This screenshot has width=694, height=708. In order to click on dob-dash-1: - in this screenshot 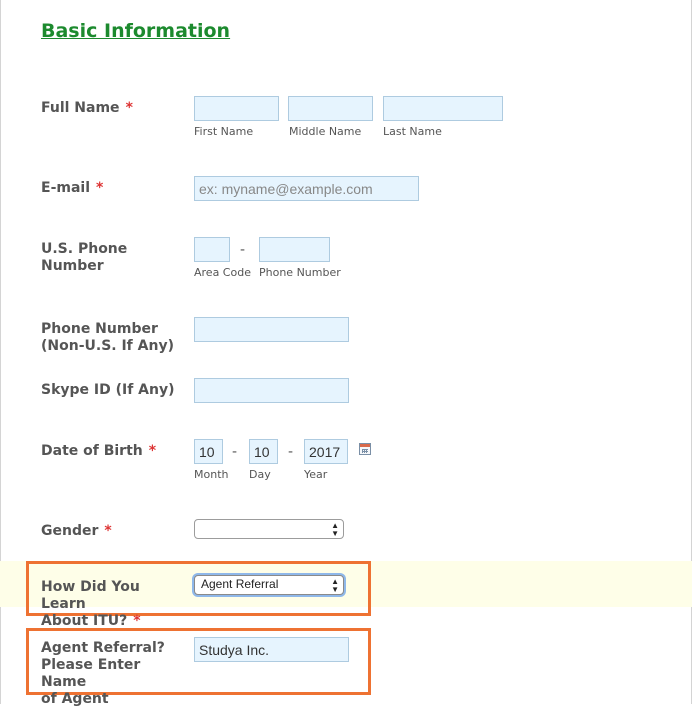, I will do `click(235, 452)`.